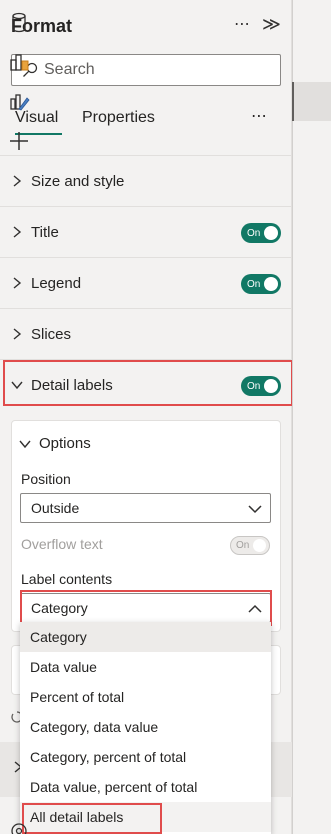 This screenshot has height=834, width=331. Describe the element at coordinates (145, 667) in the screenshot. I see `menu-item-data-value: Data value` at that location.